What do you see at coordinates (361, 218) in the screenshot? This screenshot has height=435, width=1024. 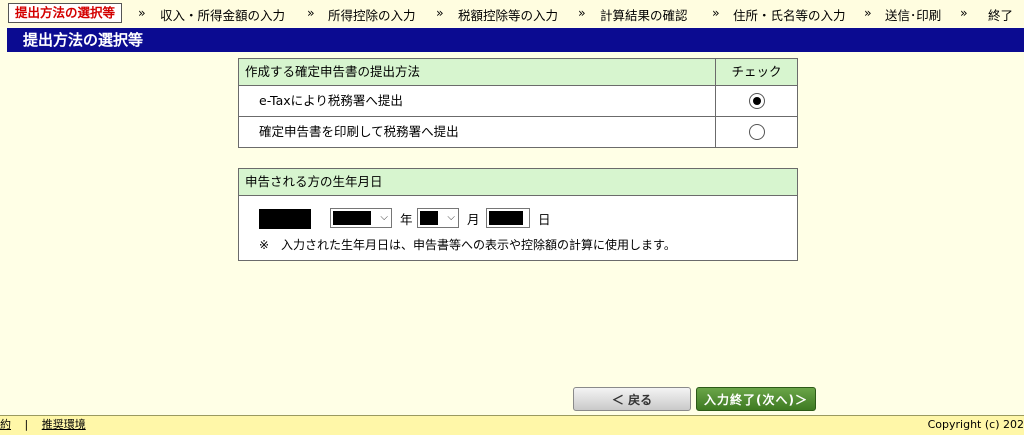 I see `year-select: ⌵` at bounding box center [361, 218].